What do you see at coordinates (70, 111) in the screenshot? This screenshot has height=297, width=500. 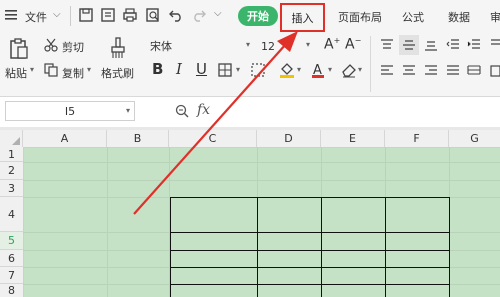 I see `name-box: I5` at bounding box center [70, 111].